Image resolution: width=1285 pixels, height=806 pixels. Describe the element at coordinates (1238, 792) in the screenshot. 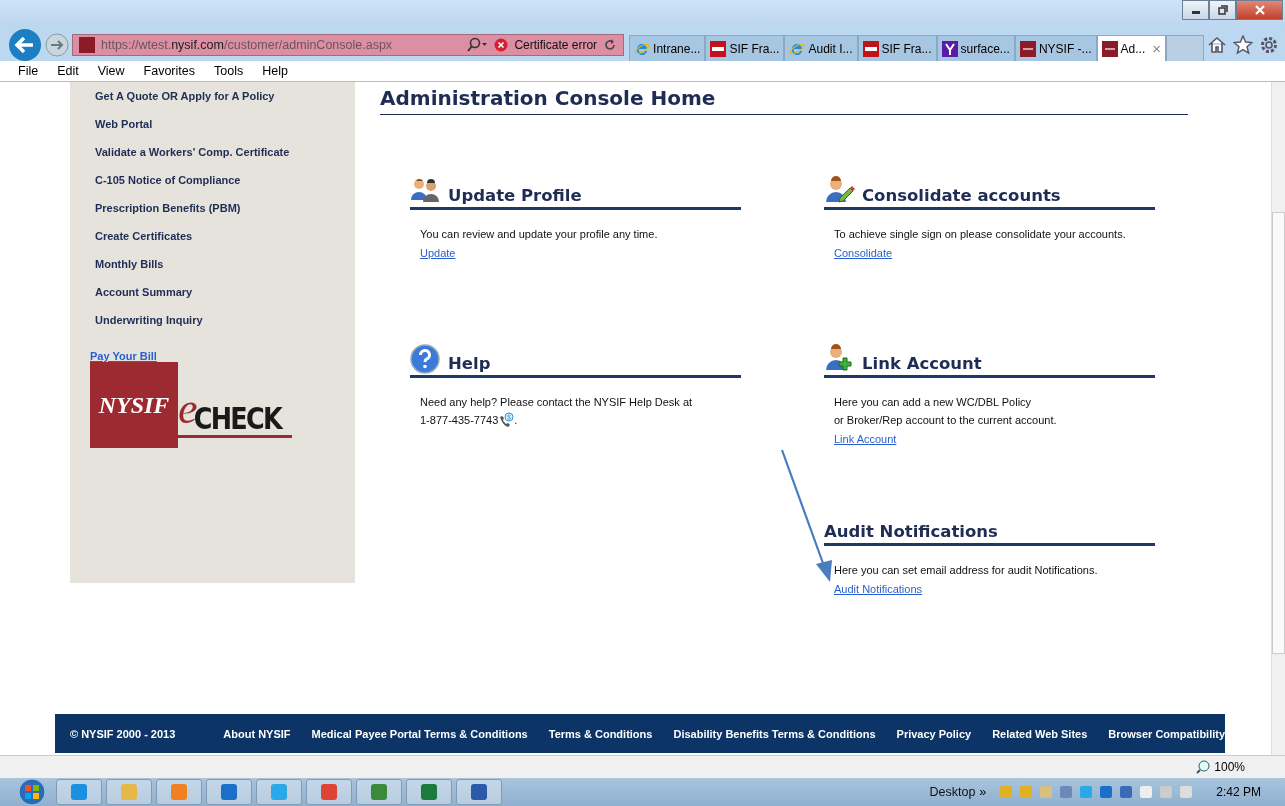

I see `clock-time: 2:42 PM` at that location.